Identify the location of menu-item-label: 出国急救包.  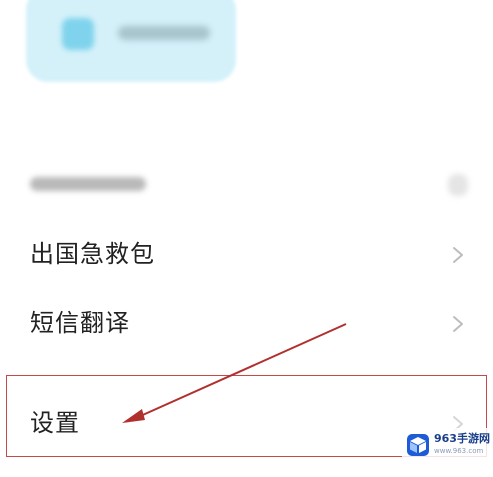
(92, 254).